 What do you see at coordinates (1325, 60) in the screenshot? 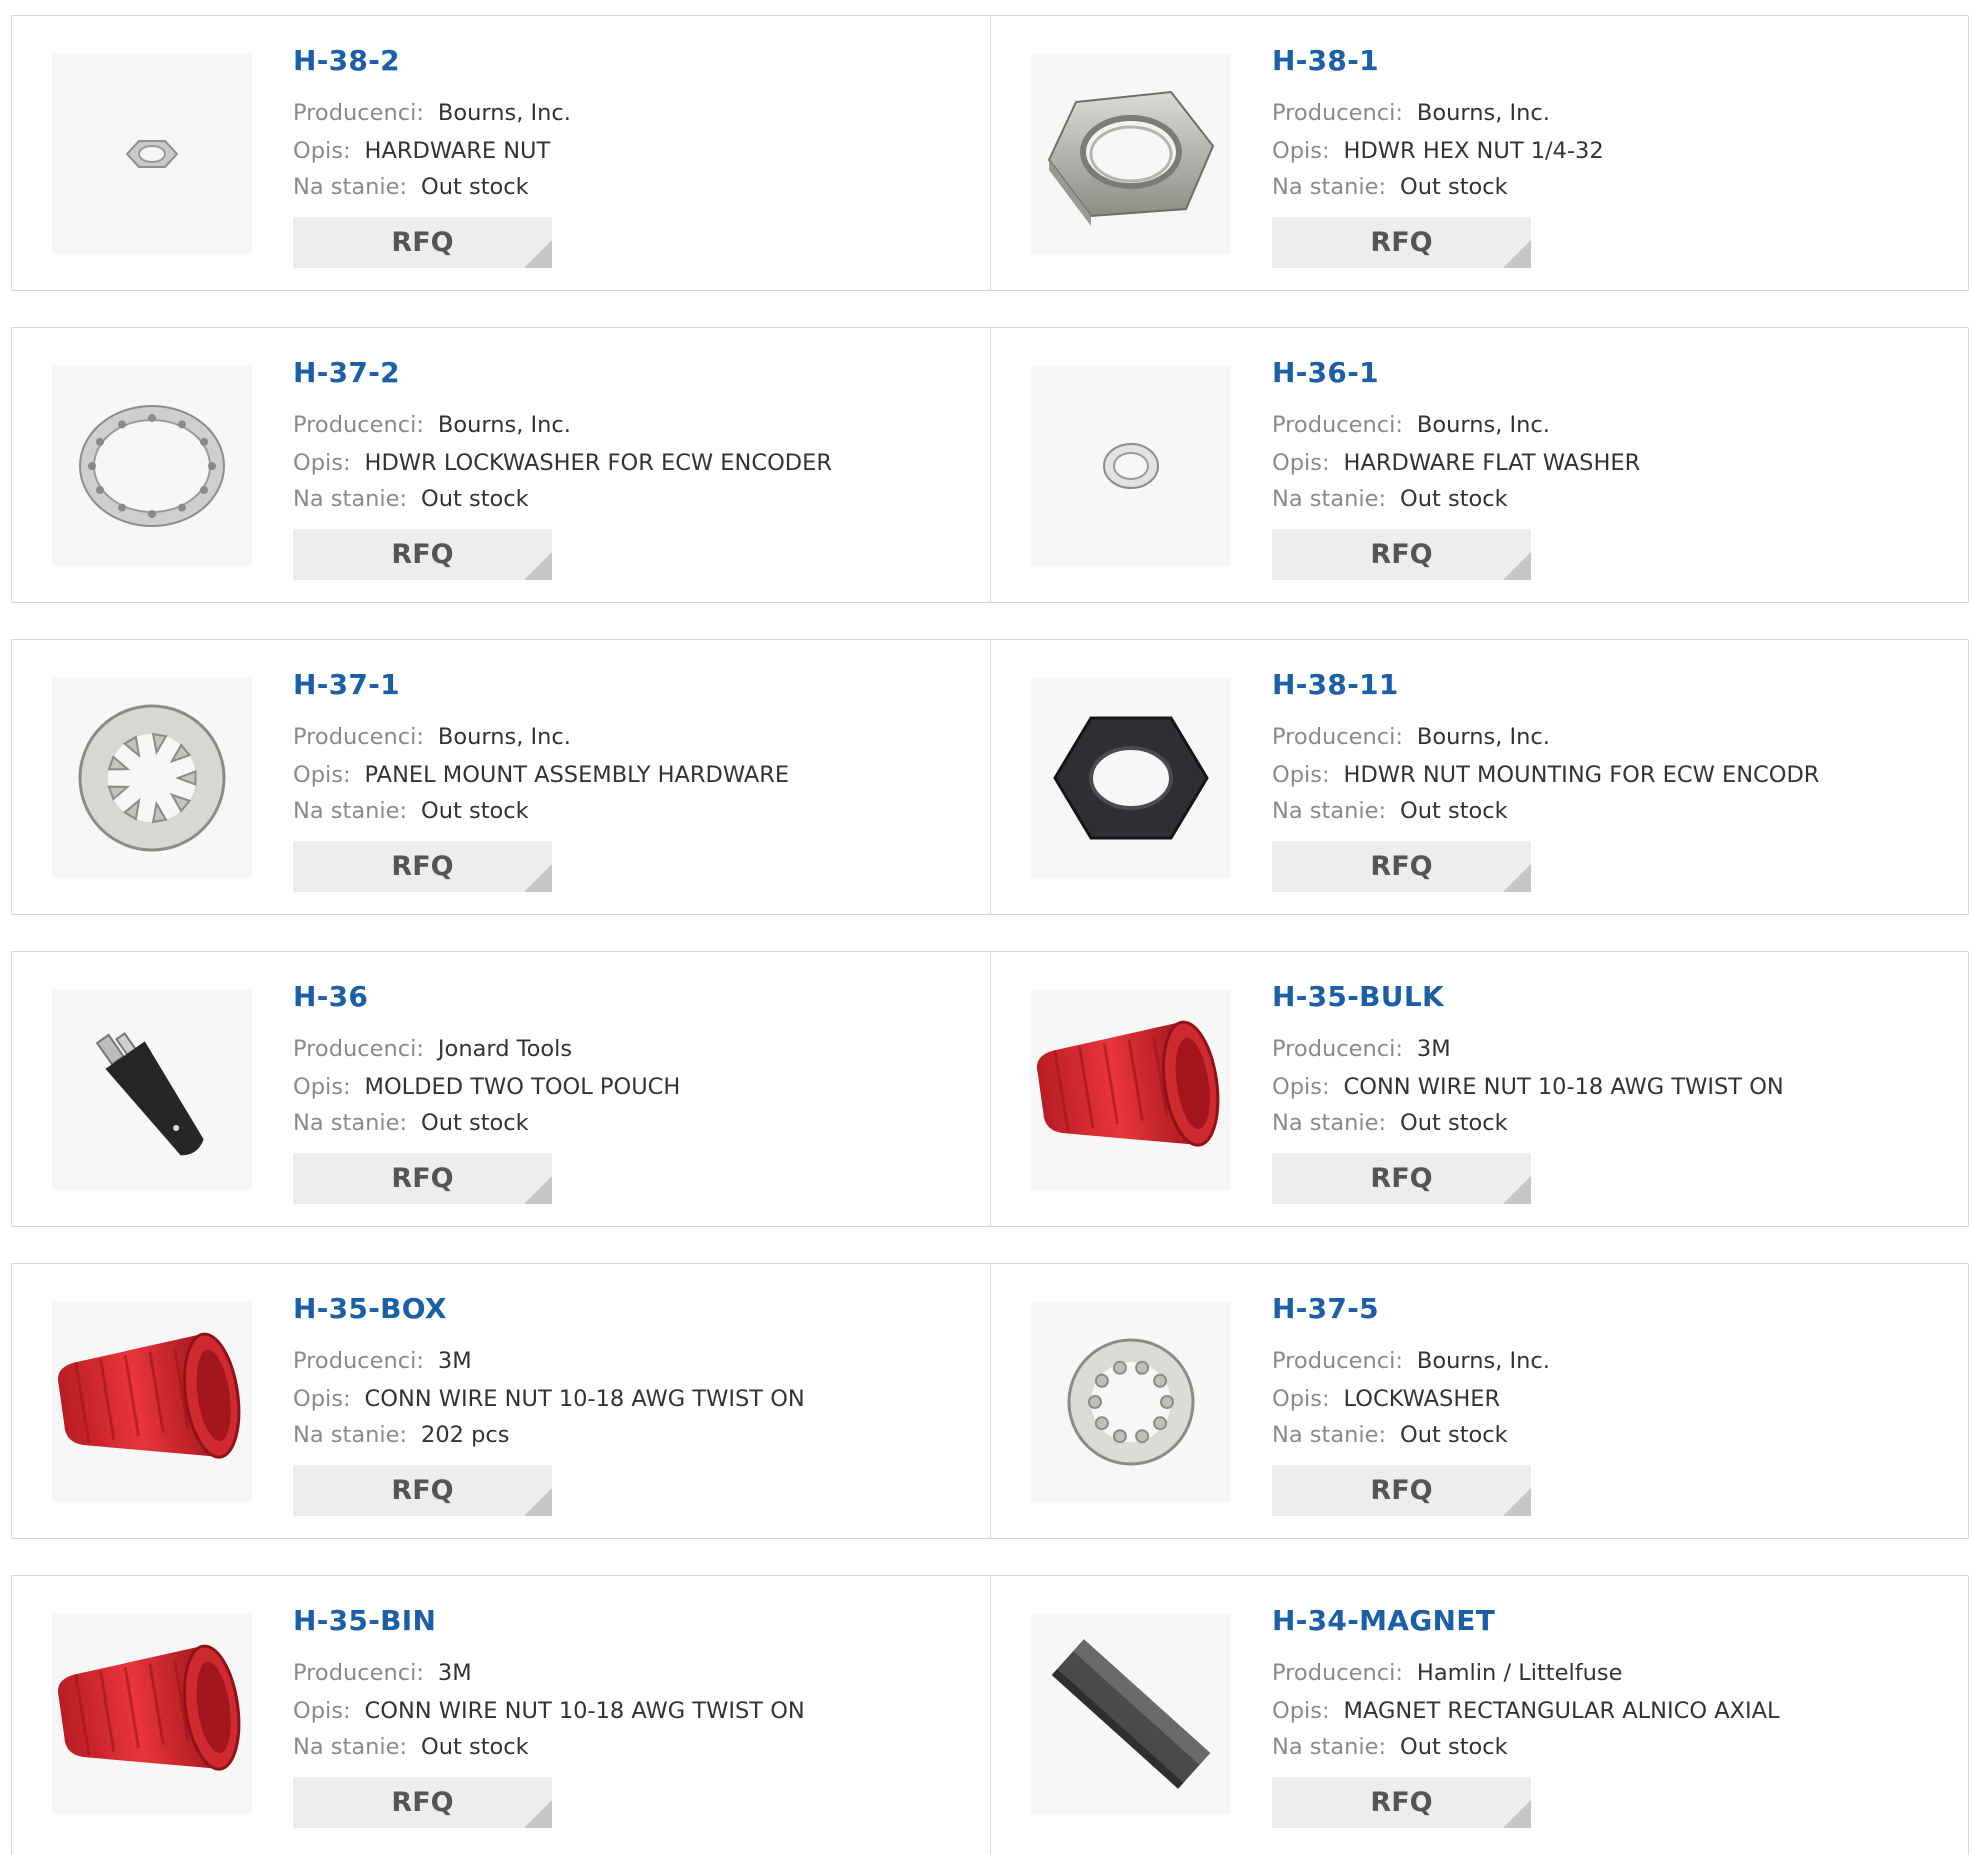
I see `part-number-link: H-38-1` at bounding box center [1325, 60].